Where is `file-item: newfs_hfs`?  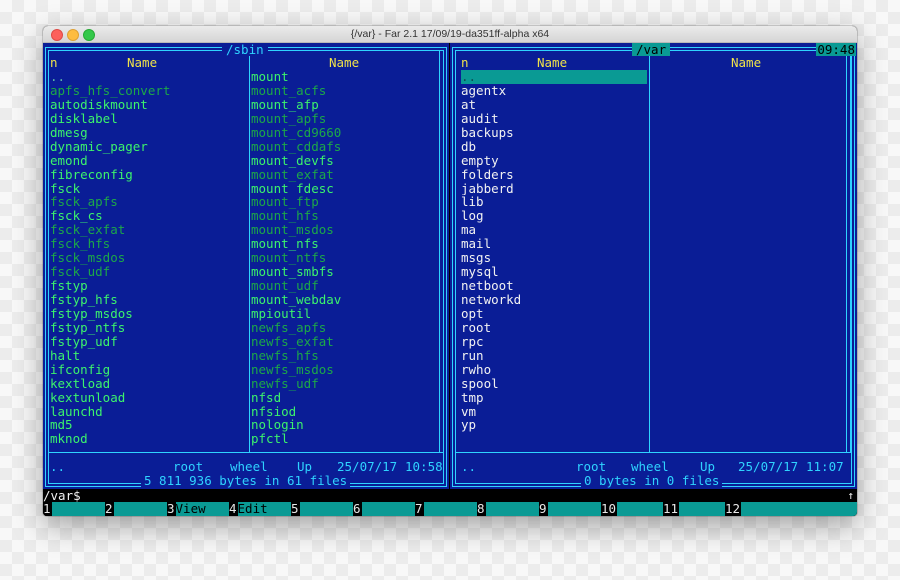 file-item: newfs_hfs is located at coordinates (344, 356).